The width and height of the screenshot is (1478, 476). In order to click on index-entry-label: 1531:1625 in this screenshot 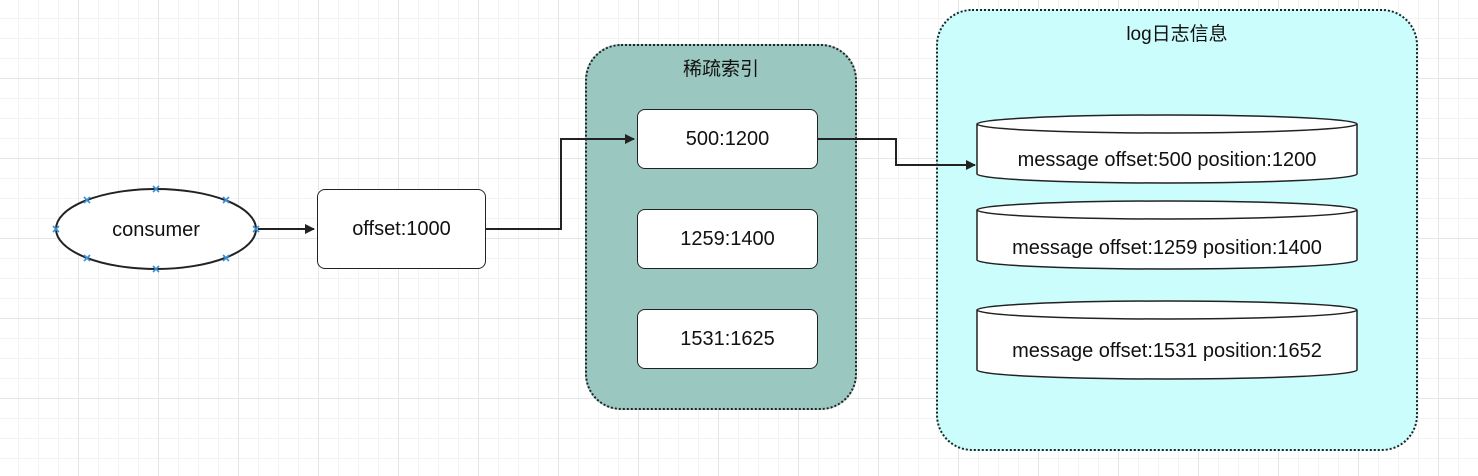, I will do `click(727, 338)`.